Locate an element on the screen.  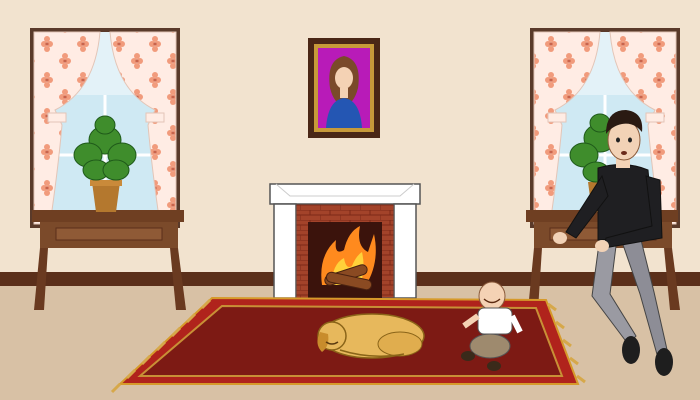
framed-portrait is located at coordinates (344, 88).